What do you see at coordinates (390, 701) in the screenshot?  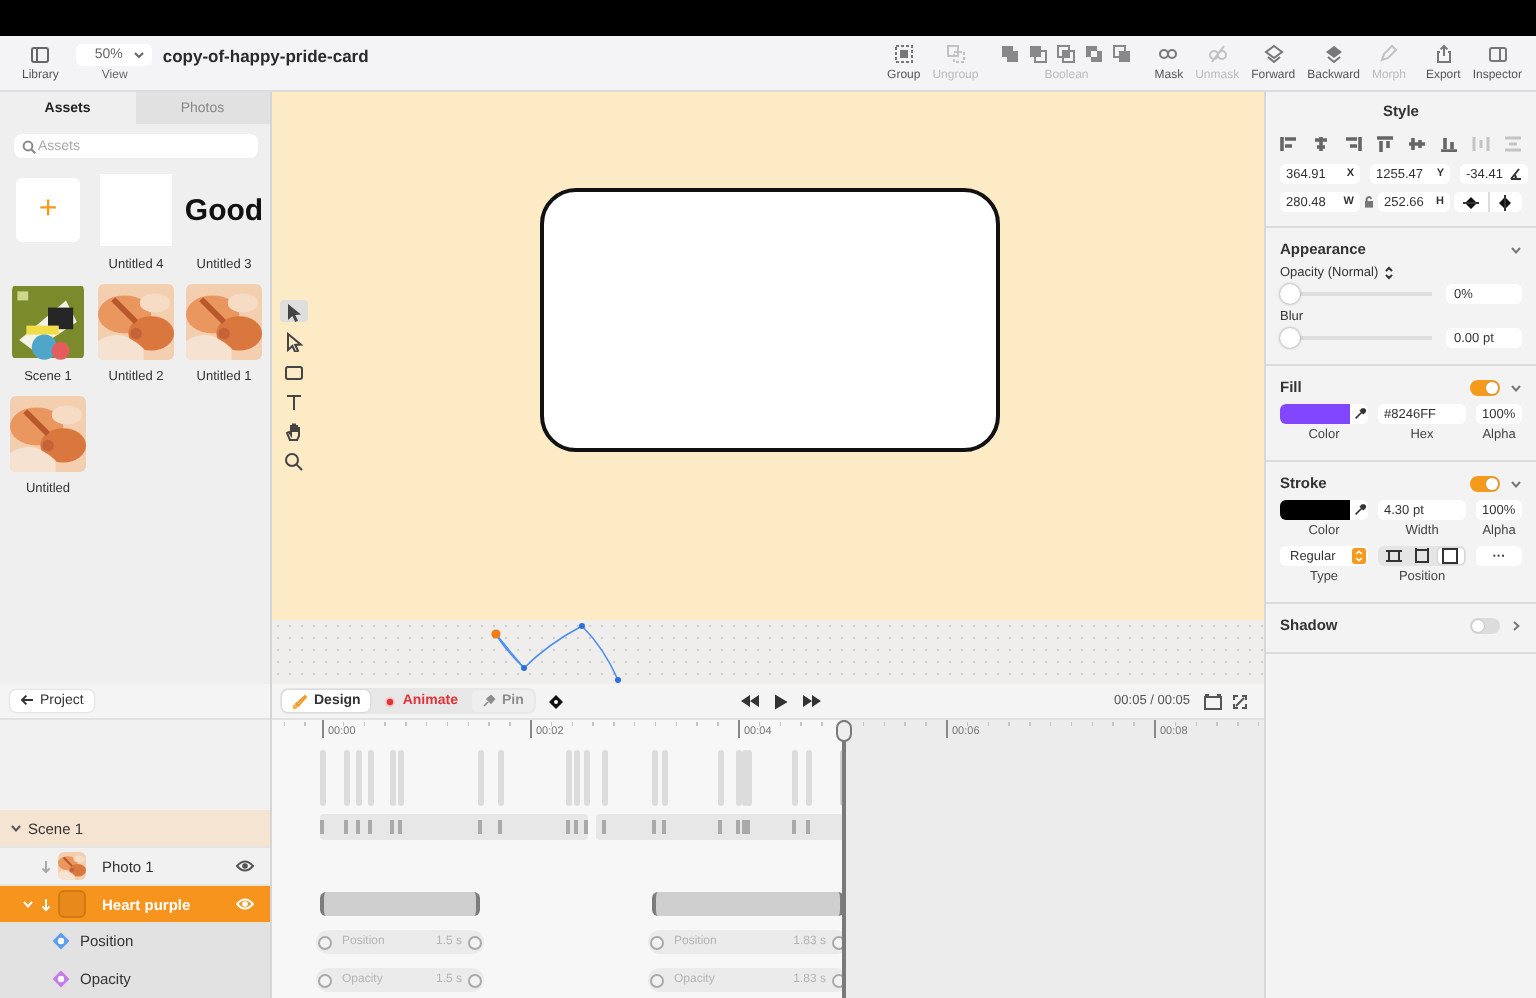 I see `record-dot-icon` at bounding box center [390, 701].